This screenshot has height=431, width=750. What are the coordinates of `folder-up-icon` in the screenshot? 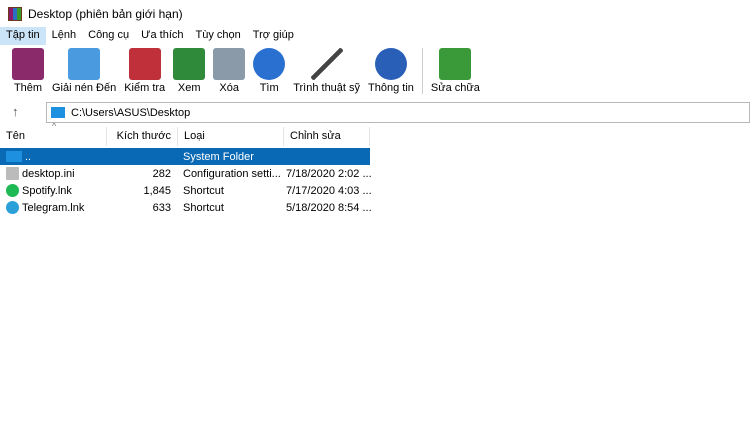 It's located at (14, 156).